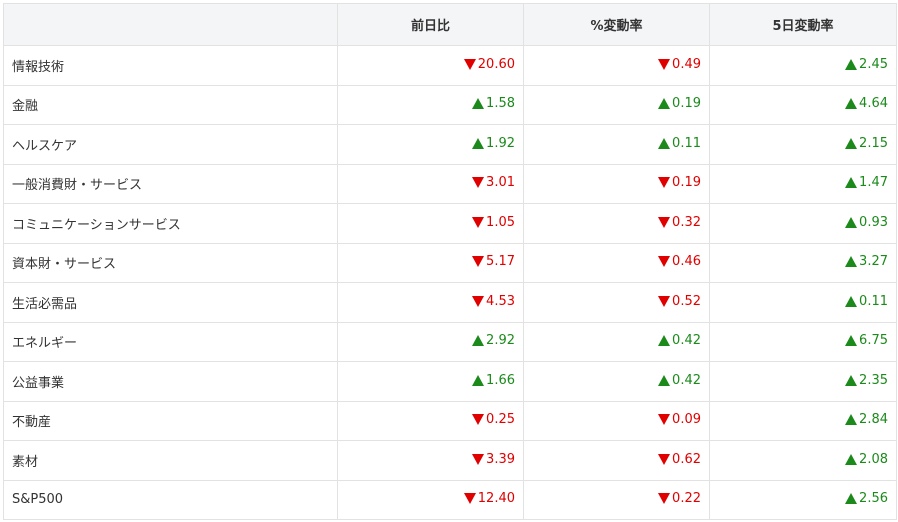 Image resolution: width=898 pixels, height=522 pixels. Describe the element at coordinates (686, 183) in the screenshot. I see `change-number: 0.19` at that location.